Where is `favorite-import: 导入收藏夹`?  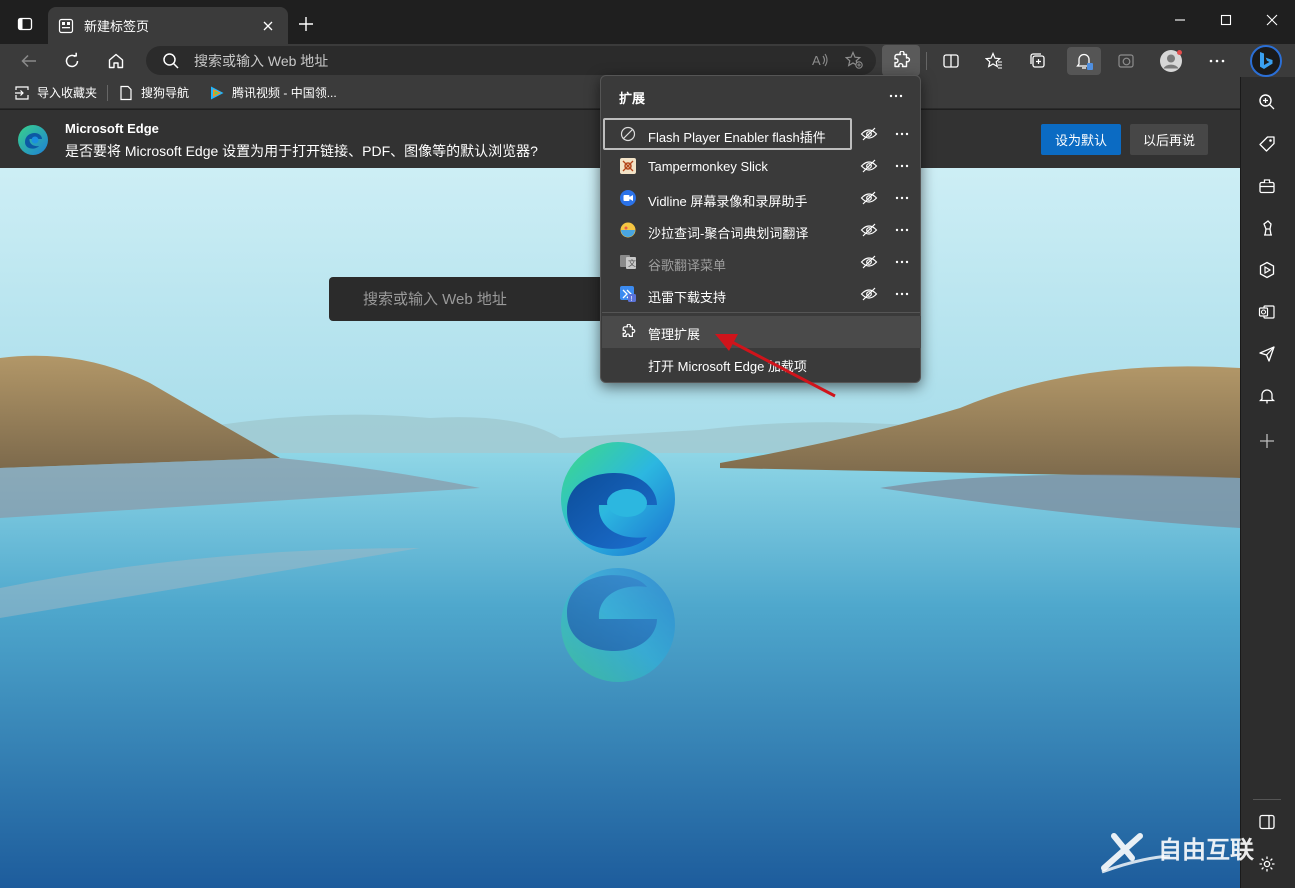 favorite-import: 导入收藏夹 is located at coordinates (55, 92).